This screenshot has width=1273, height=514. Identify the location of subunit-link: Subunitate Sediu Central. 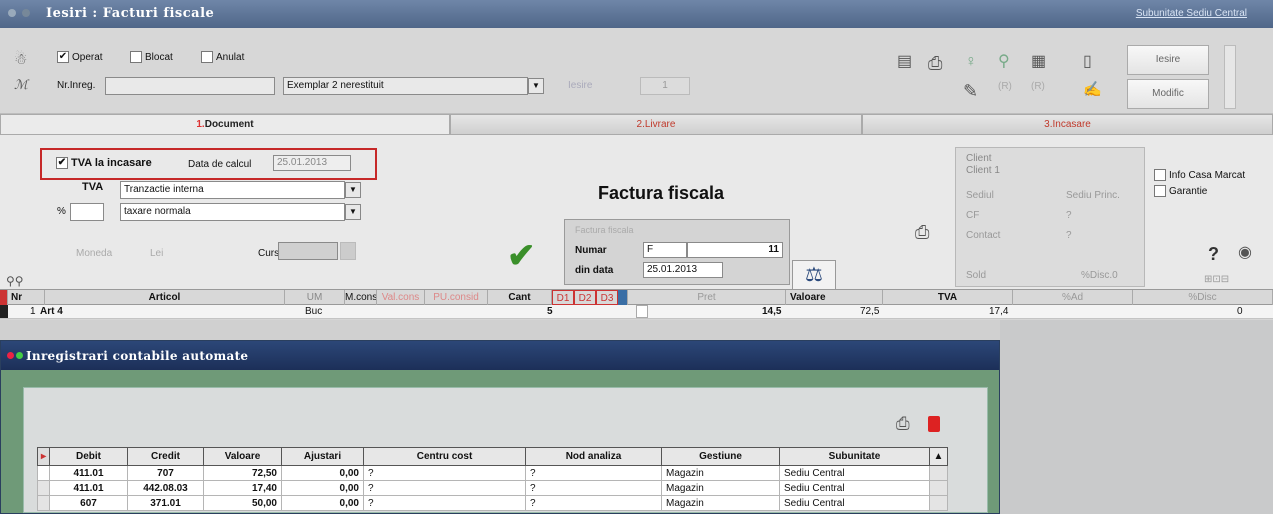
(1191, 13).